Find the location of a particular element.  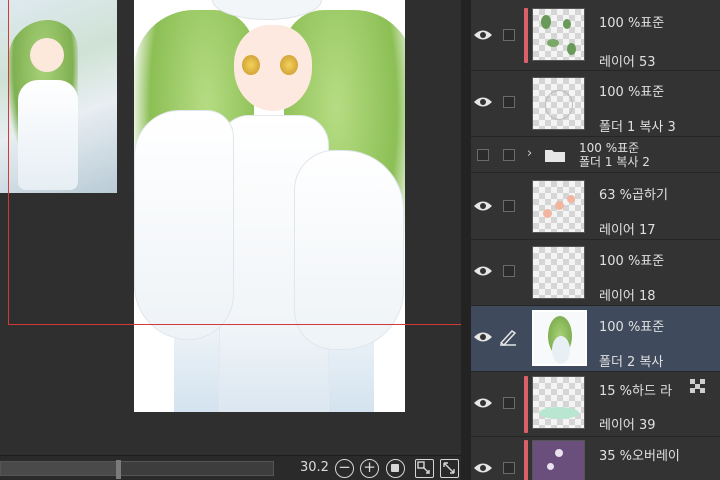

fit-to-window-button is located at coordinates (424, 468).